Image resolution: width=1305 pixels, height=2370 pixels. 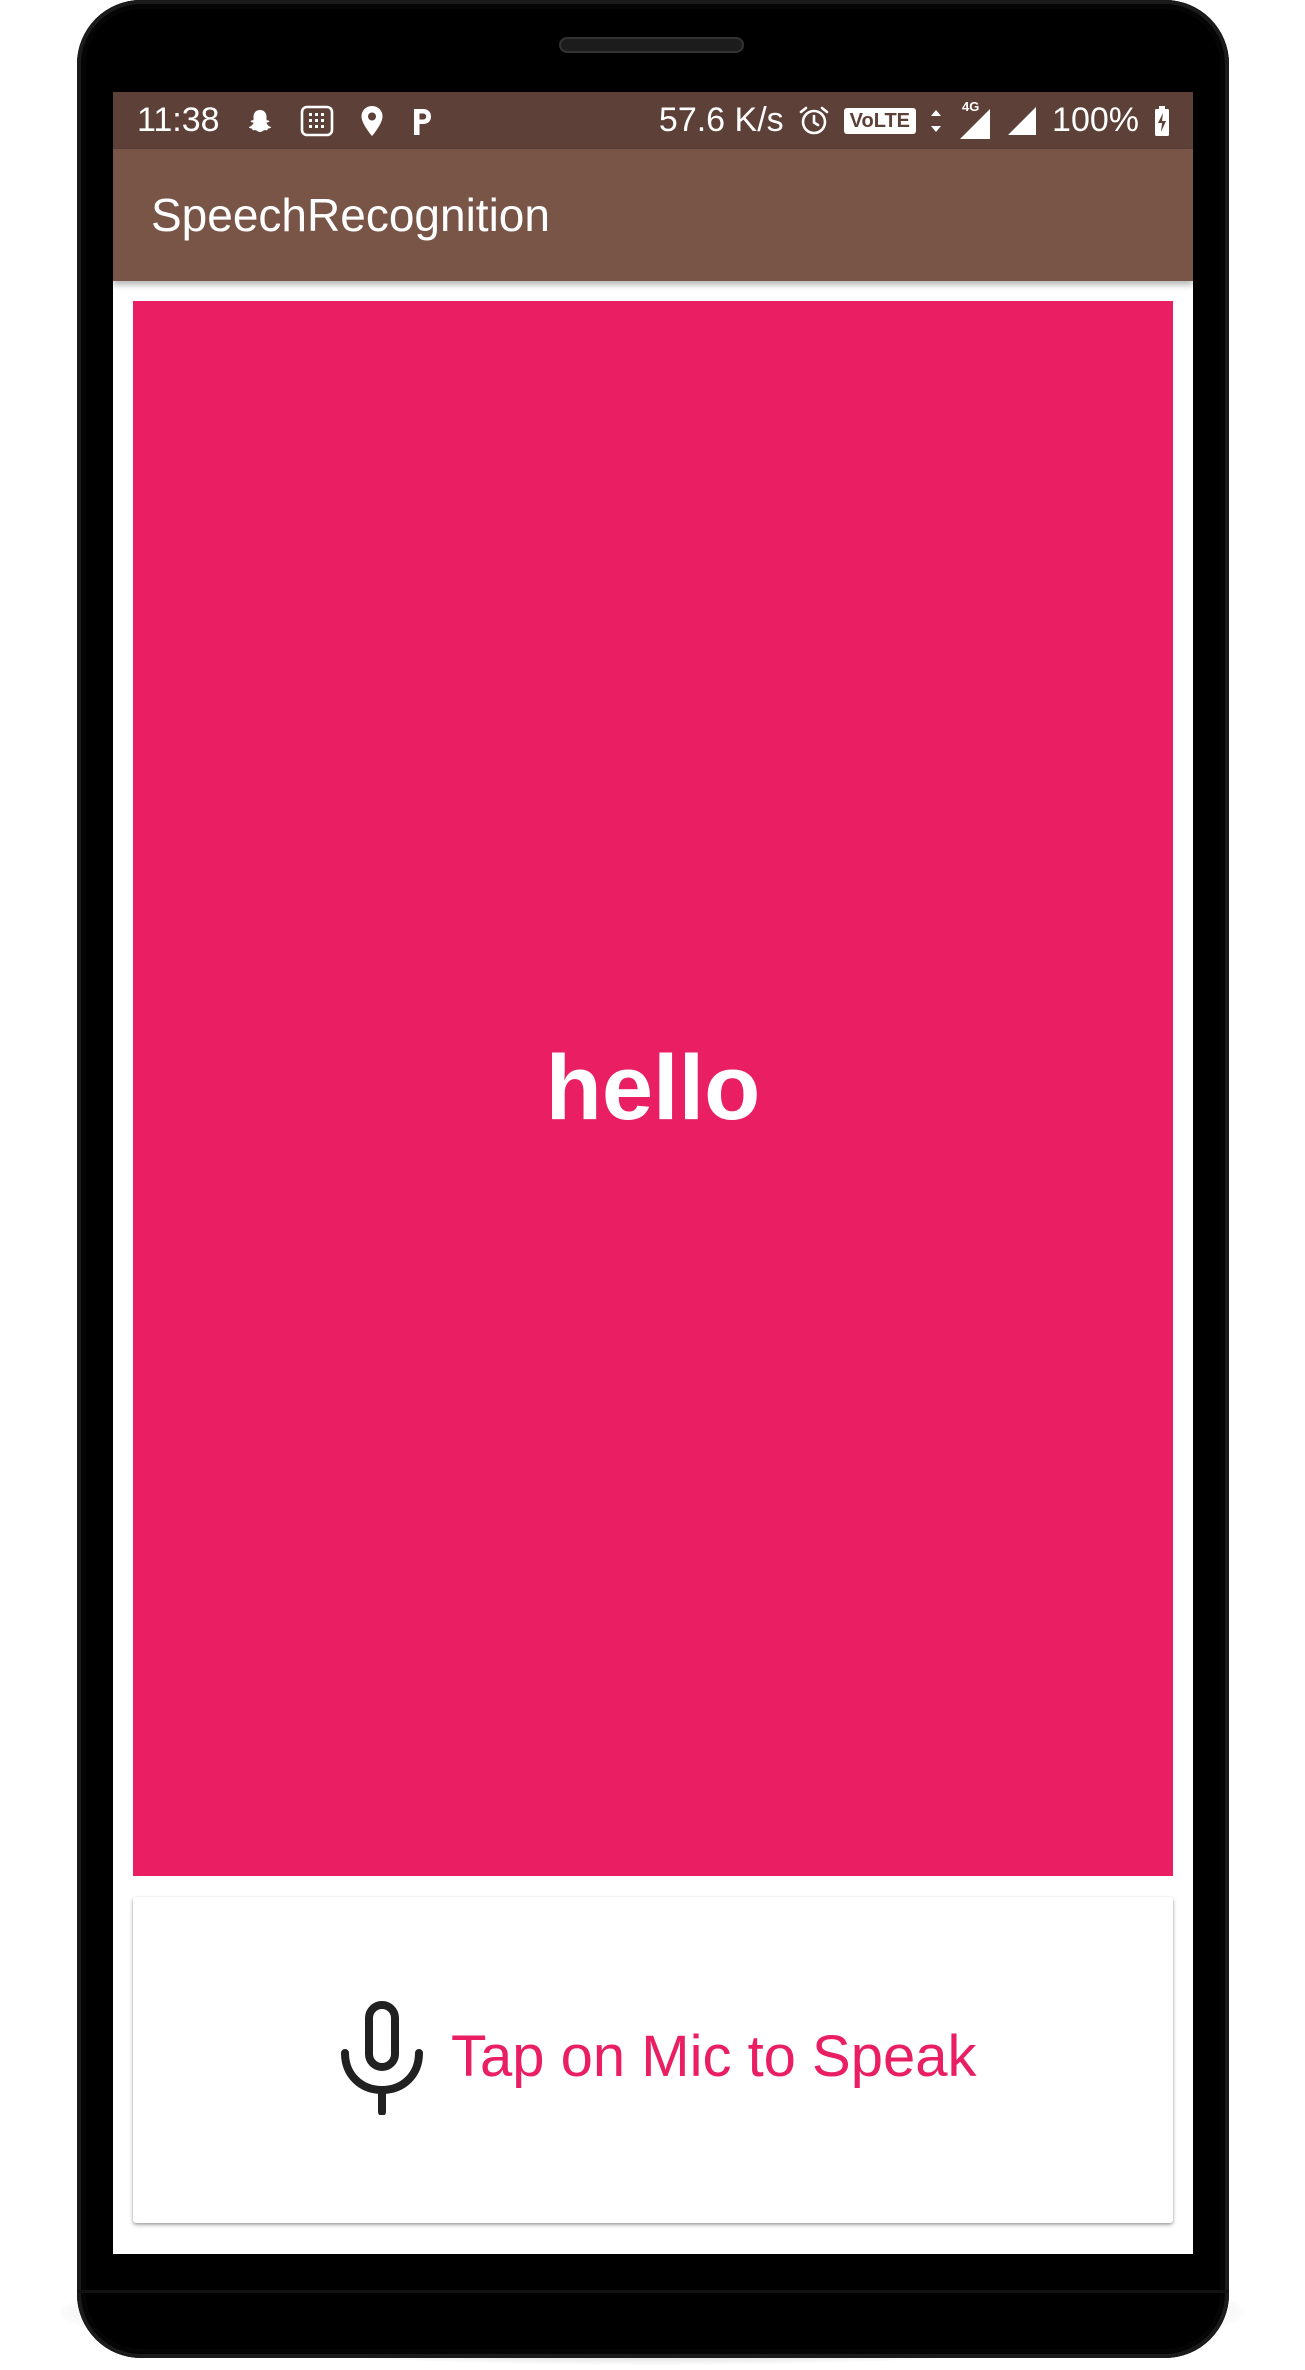 I want to click on volte-icon: VoLTE, so click(x=880, y=120).